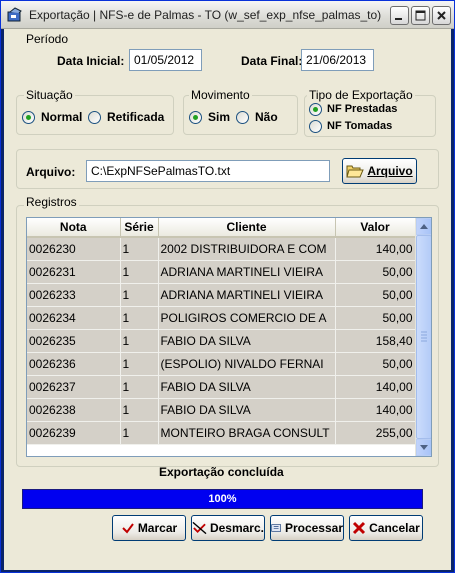 The image size is (455, 573). I want to click on processar-button-label: Processar, so click(313, 528).